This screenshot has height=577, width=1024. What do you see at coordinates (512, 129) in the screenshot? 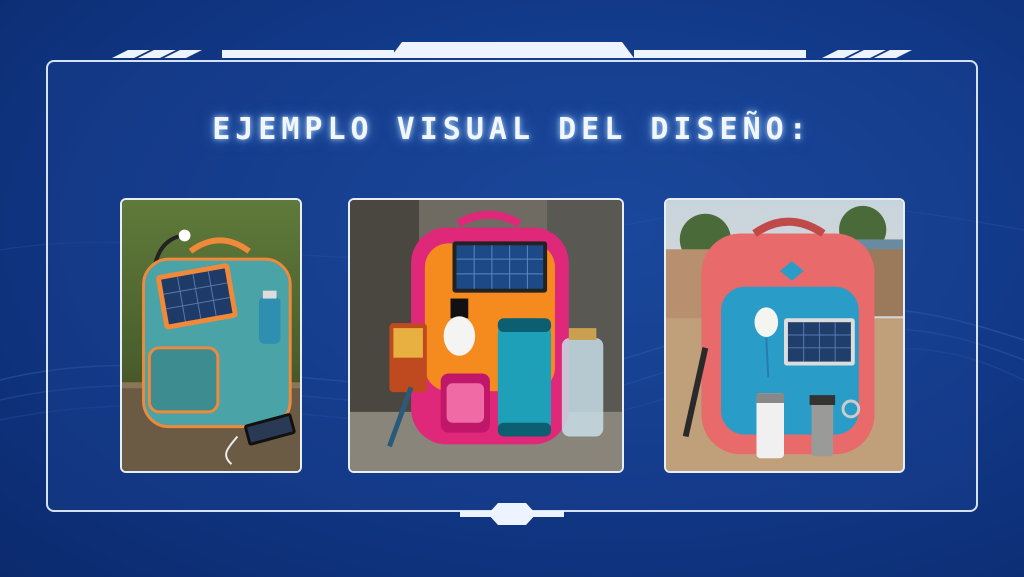
I see `slide-title: EJEMPLO VISUAL DEL DISEÑO:` at bounding box center [512, 129].